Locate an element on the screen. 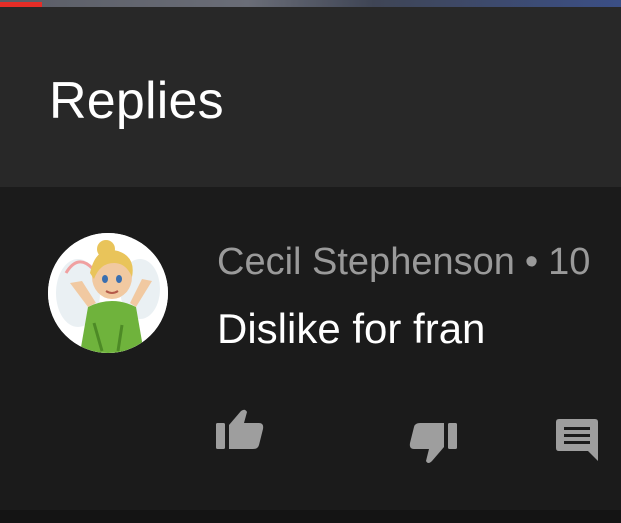 The height and width of the screenshot is (523, 621). thumbs-down-icon is located at coordinates (433, 443).